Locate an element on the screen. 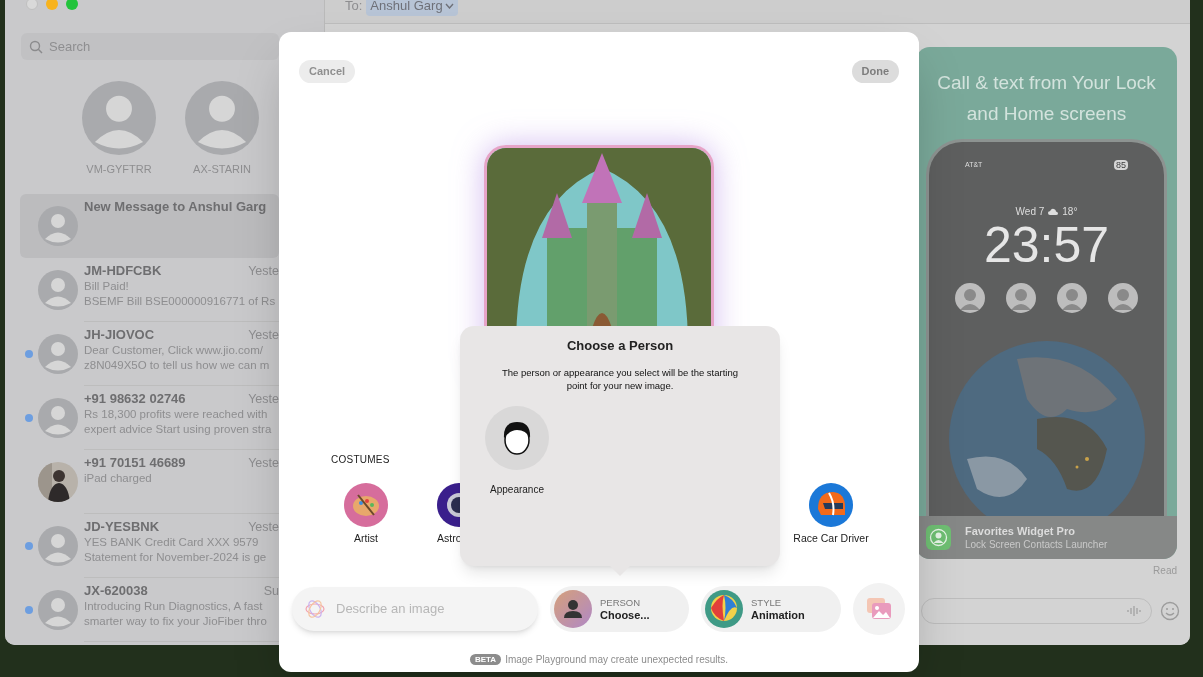  conversation-row: New Message to Anshul Garg is located at coordinates (149, 225).